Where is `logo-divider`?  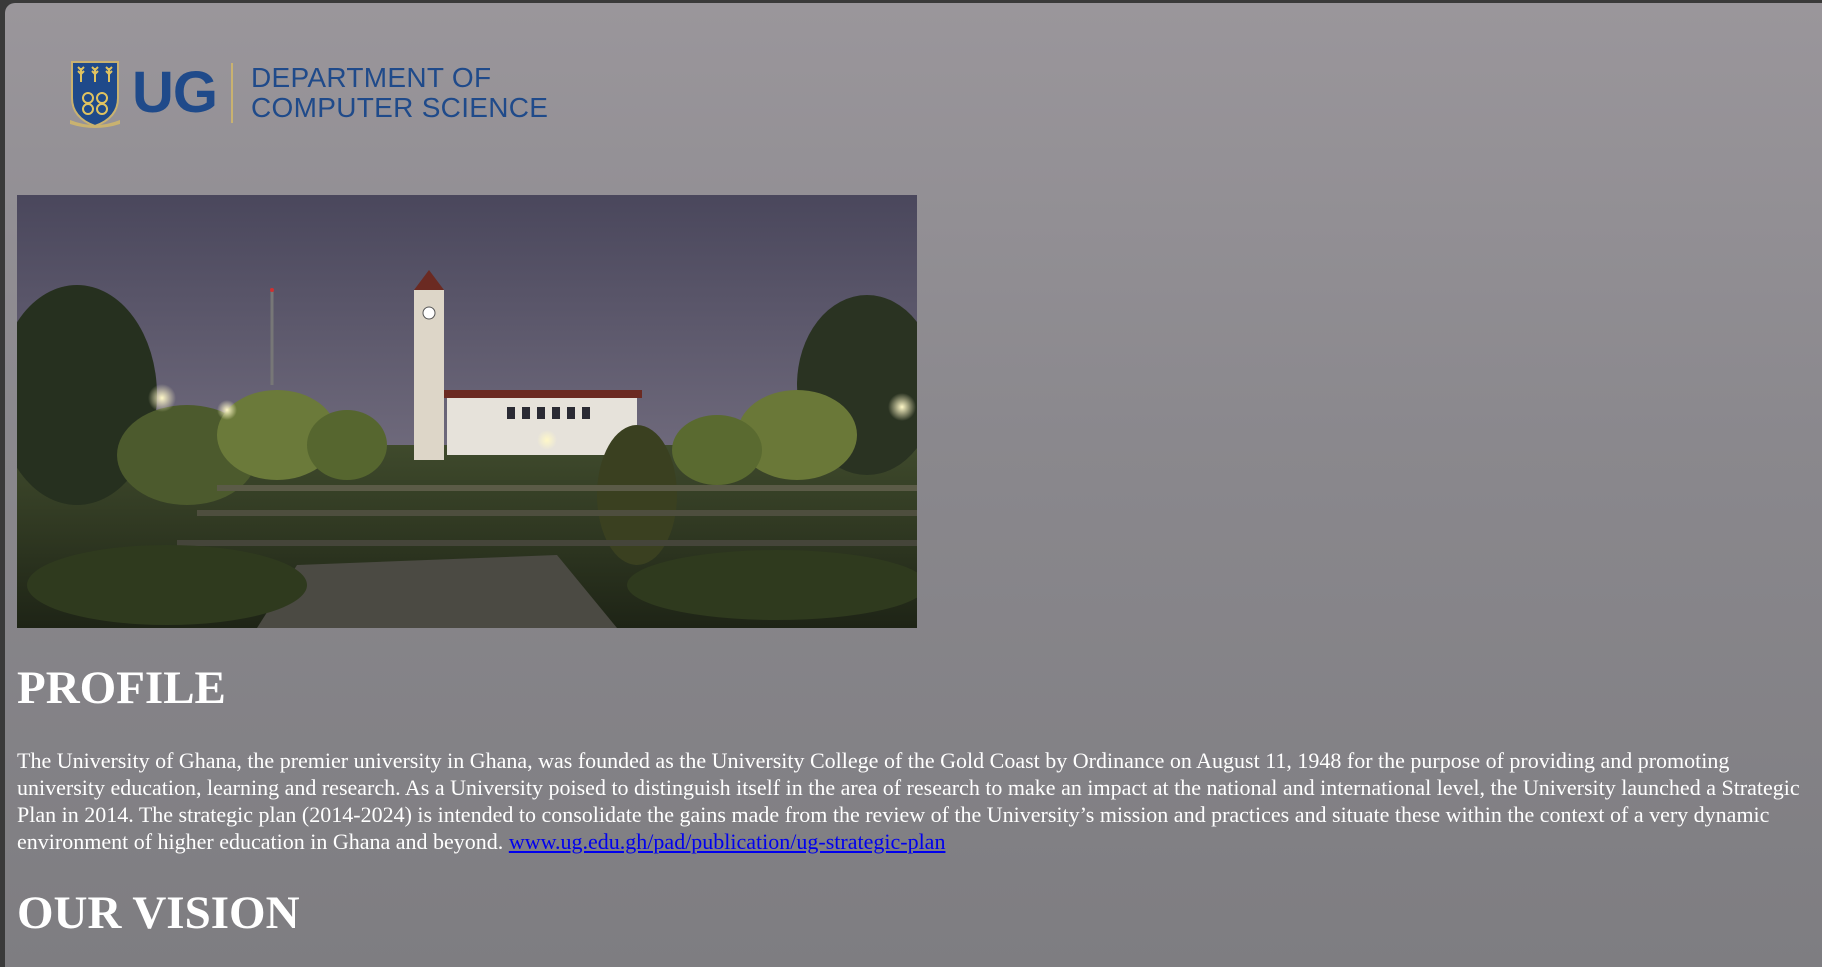
logo-divider is located at coordinates (232, 93).